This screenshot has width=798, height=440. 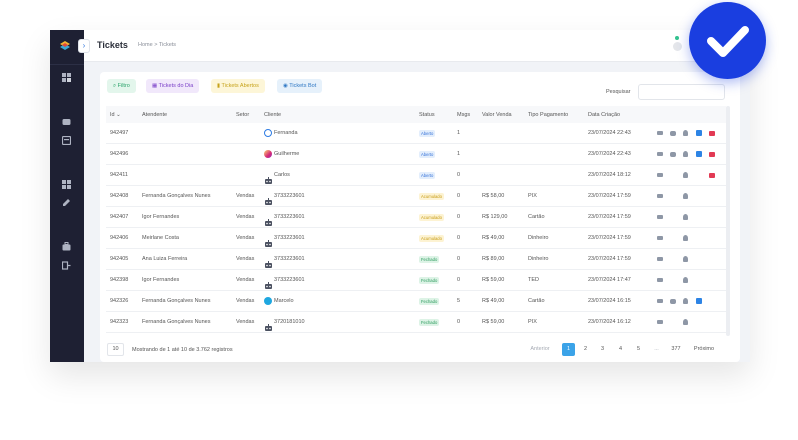 I want to click on pagination-next: Próximo, so click(x=704, y=349).